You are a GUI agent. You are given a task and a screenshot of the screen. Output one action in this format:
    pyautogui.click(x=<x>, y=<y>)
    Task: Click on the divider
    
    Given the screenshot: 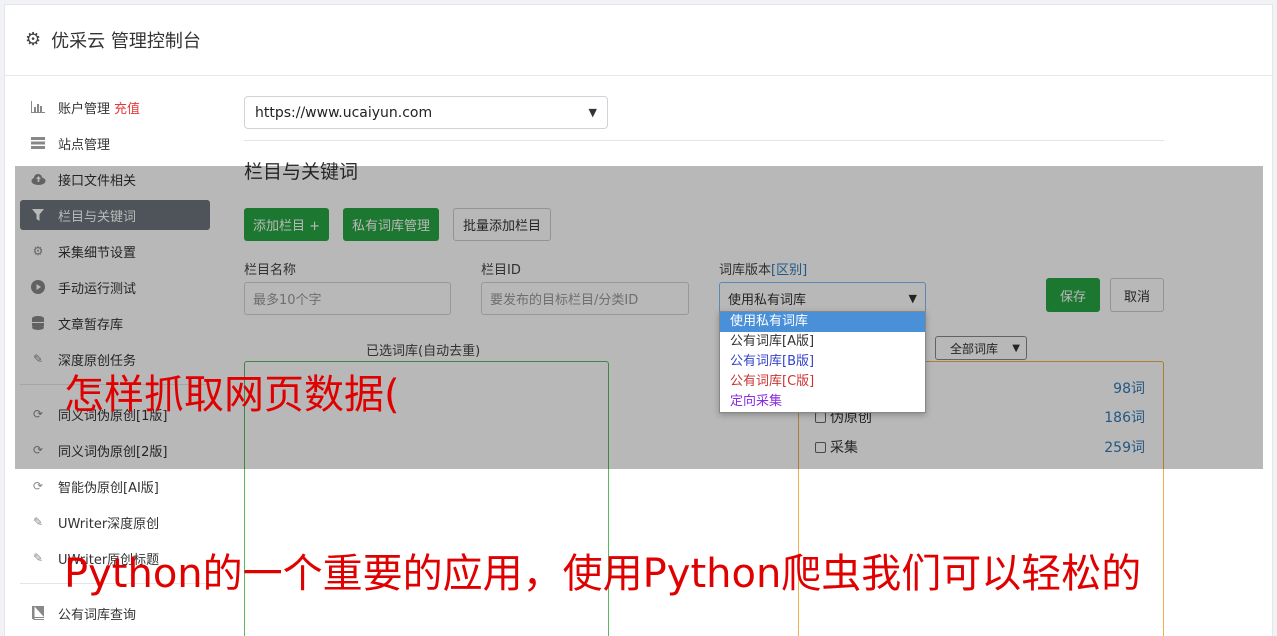 What is the action you would take?
    pyautogui.click(x=704, y=140)
    